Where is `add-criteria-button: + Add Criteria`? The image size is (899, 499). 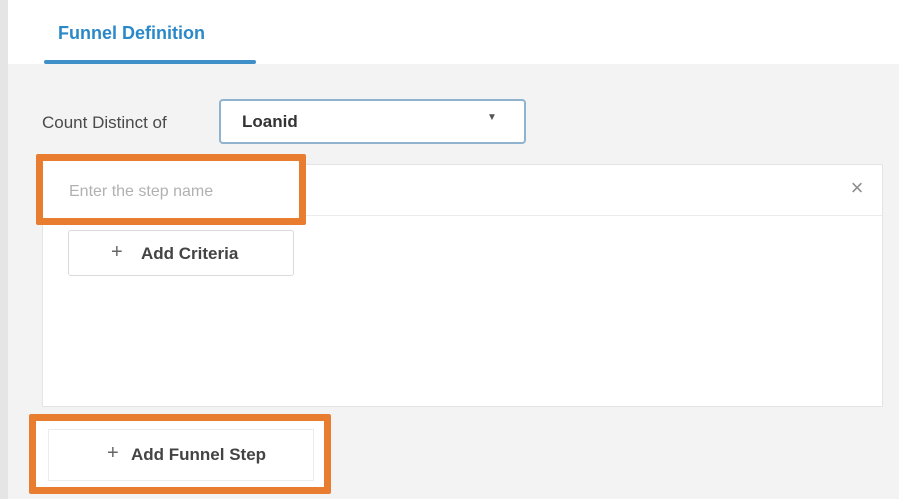 add-criteria-button: + Add Criteria is located at coordinates (181, 253).